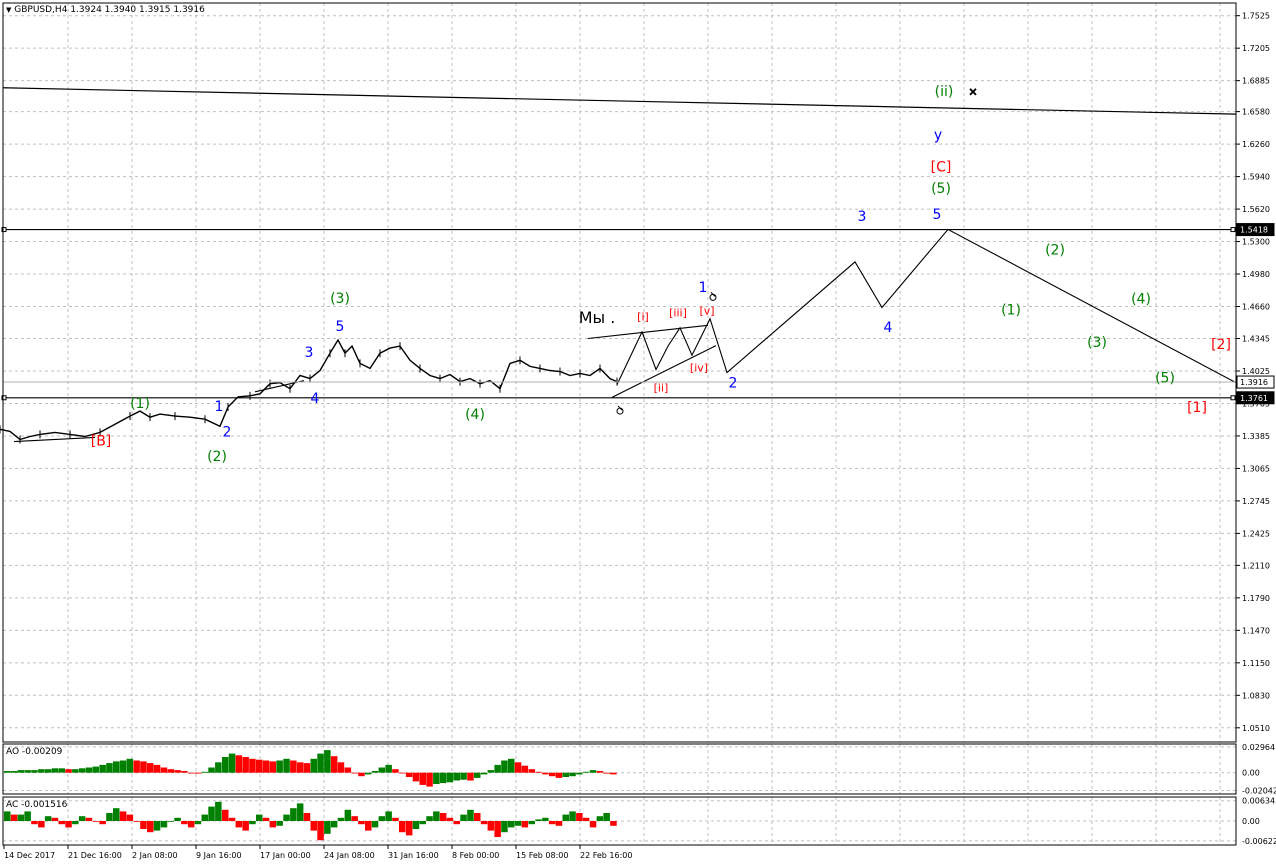 The height and width of the screenshot is (866, 1276). Describe the element at coordinates (1256, 274) in the screenshot. I see `y-tick-label: 1.4980` at that location.